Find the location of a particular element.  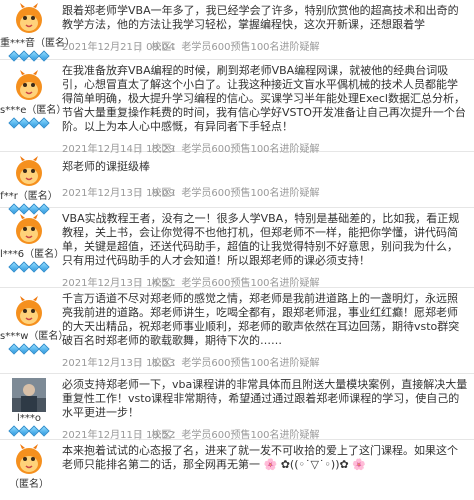

reviewer: （匿名） is located at coordinates (29, 467).